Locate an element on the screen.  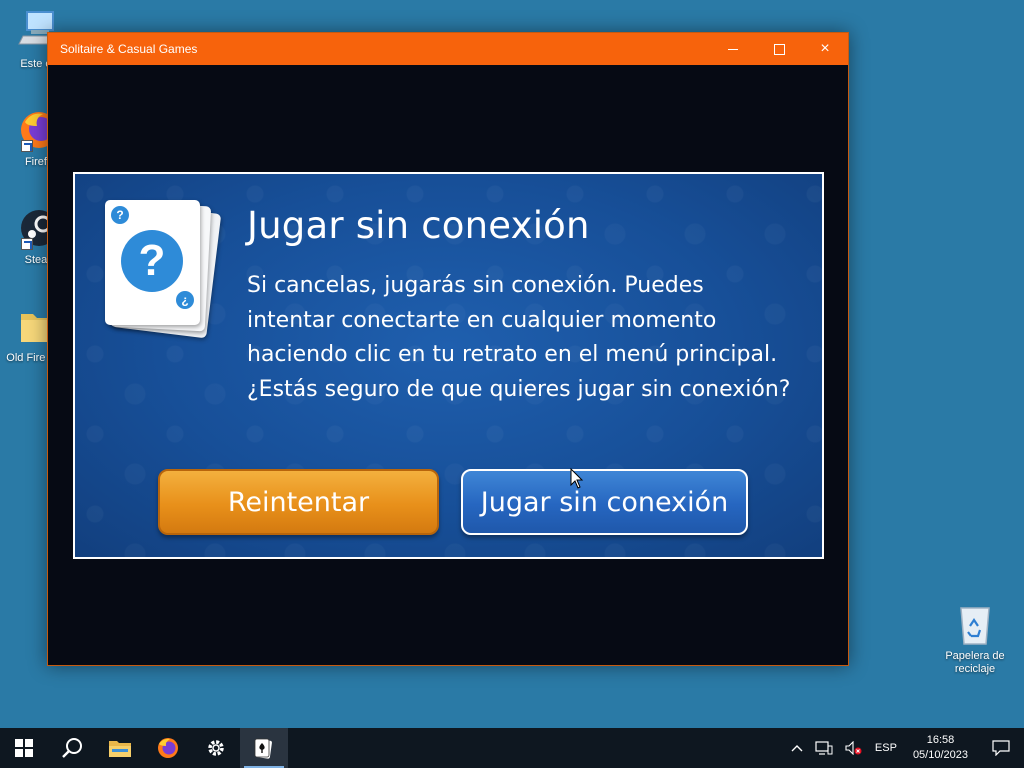
solitaire-icon is located at coordinates (263, 748).